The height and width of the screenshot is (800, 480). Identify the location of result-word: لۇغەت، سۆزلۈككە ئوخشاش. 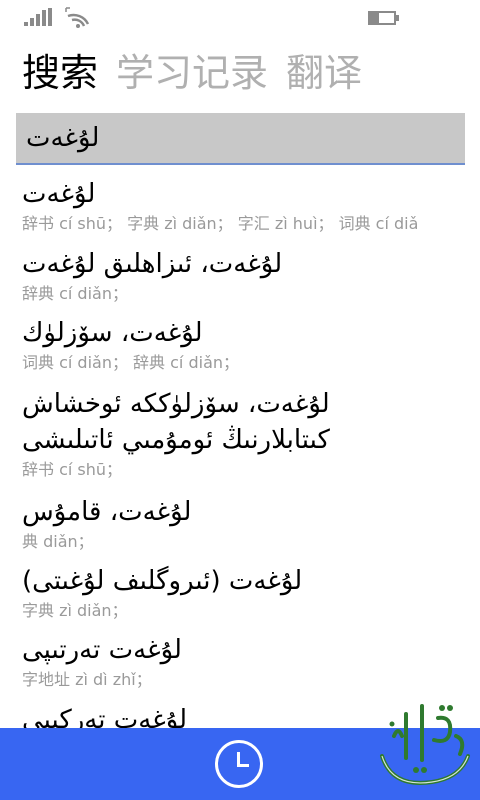
(176, 404).